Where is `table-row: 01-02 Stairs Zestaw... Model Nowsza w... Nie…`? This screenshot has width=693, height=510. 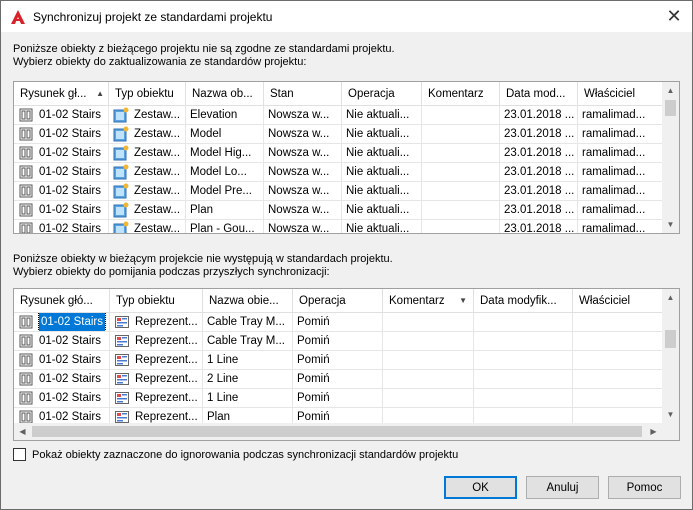
table-row: 01-02 Stairs Zestaw... Model Nowsza w... Nie… is located at coordinates (339, 134).